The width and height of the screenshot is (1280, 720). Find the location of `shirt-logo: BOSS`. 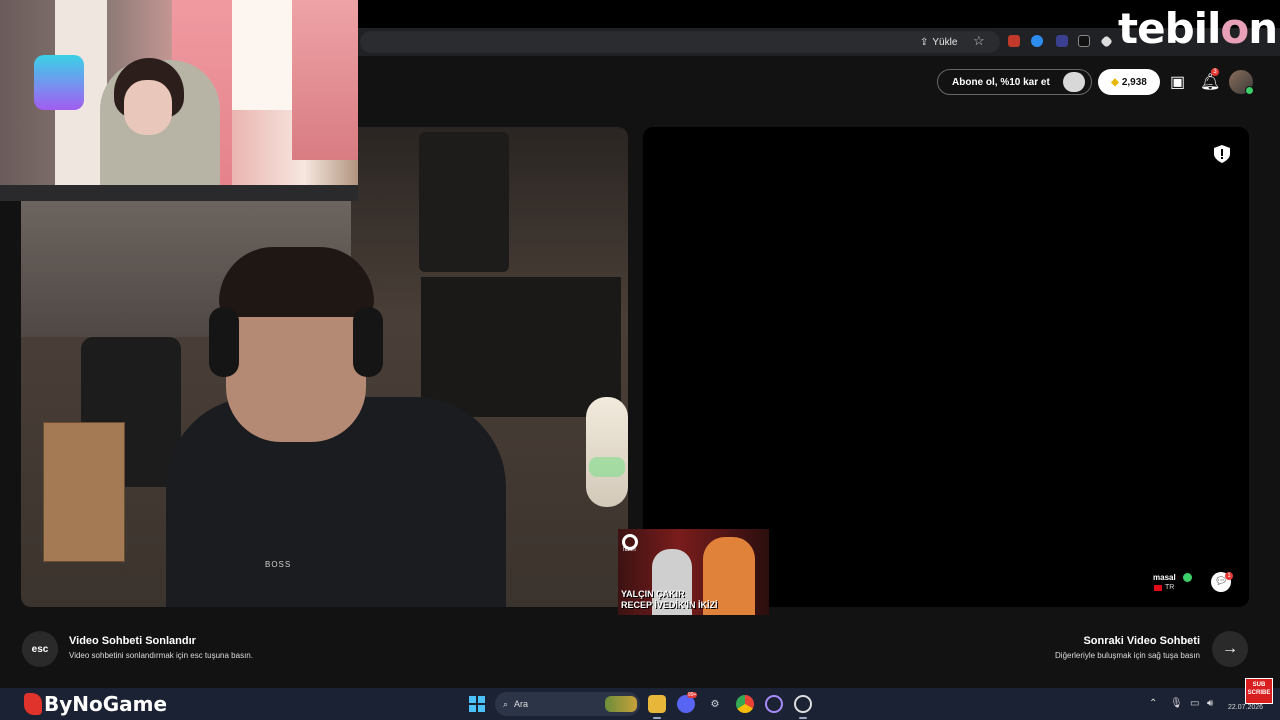

shirt-logo: BOSS is located at coordinates (278, 564).